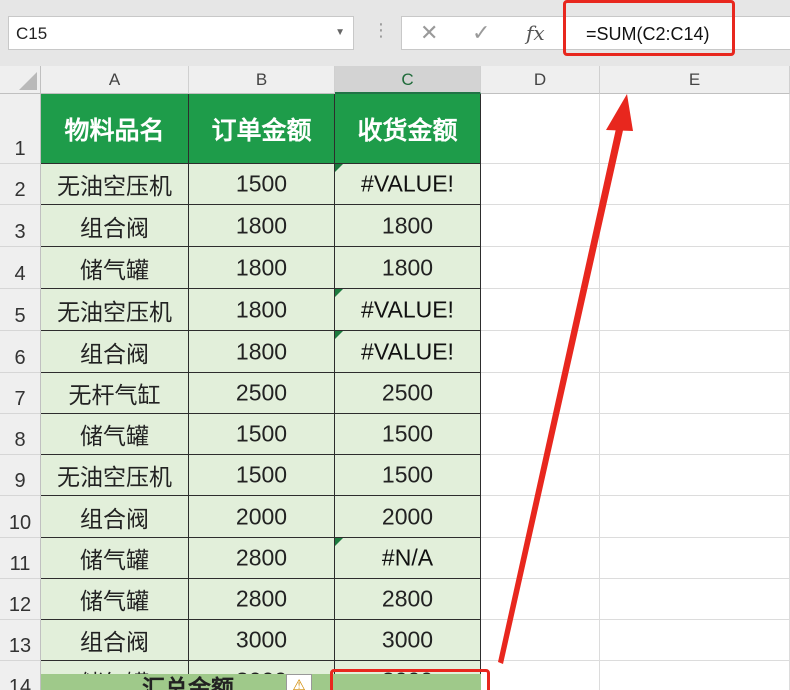 Image resolution: width=790 pixels, height=690 pixels. I want to click on annotation-arrow, so click(565, 379).